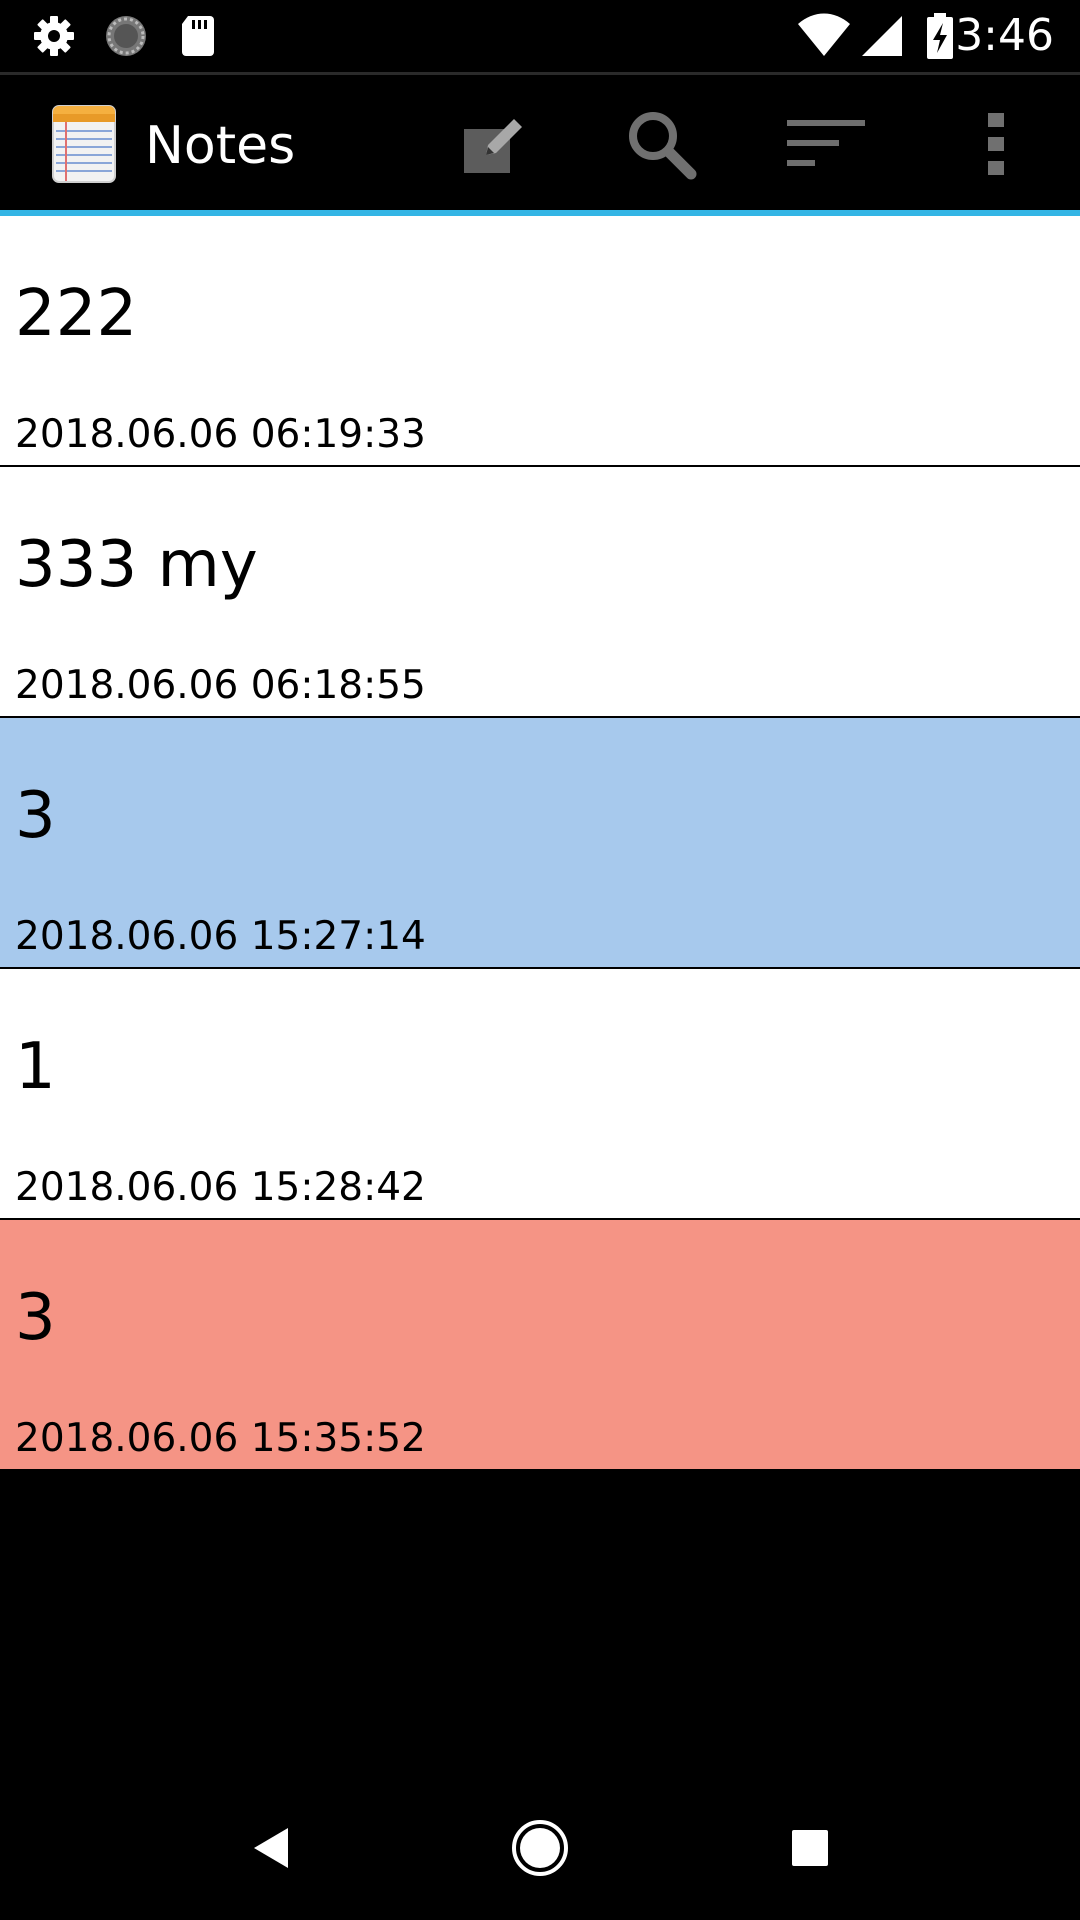 The image size is (1080, 1920). I want to click on note-date: 2018.06.06 06:19:33, so click(220, 434).